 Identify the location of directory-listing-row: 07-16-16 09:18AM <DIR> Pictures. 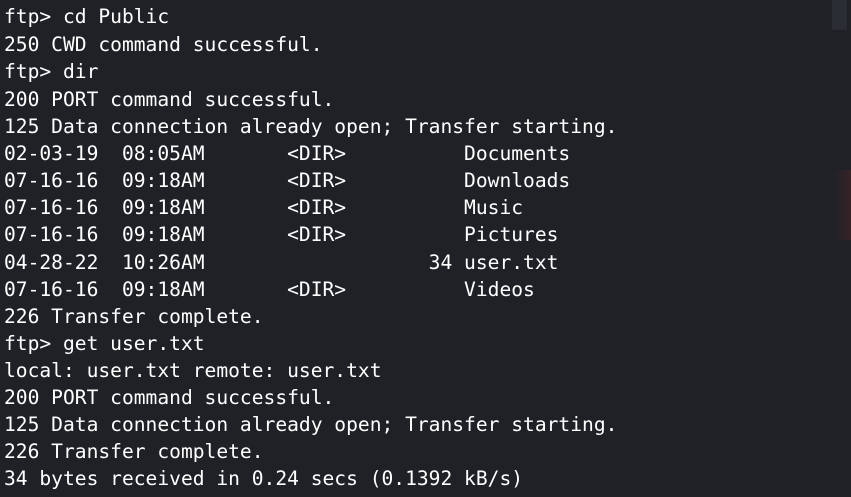
(281, 234).